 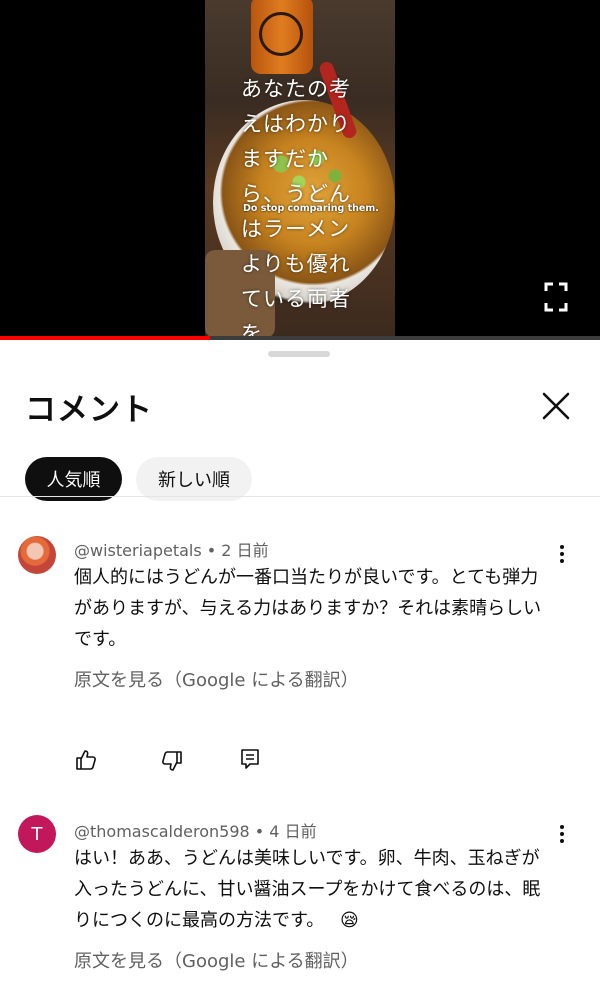 What do you see at coordinates (250, 759) in the screenshot?
I see `reply-icon` at bounding box center [250, 759].